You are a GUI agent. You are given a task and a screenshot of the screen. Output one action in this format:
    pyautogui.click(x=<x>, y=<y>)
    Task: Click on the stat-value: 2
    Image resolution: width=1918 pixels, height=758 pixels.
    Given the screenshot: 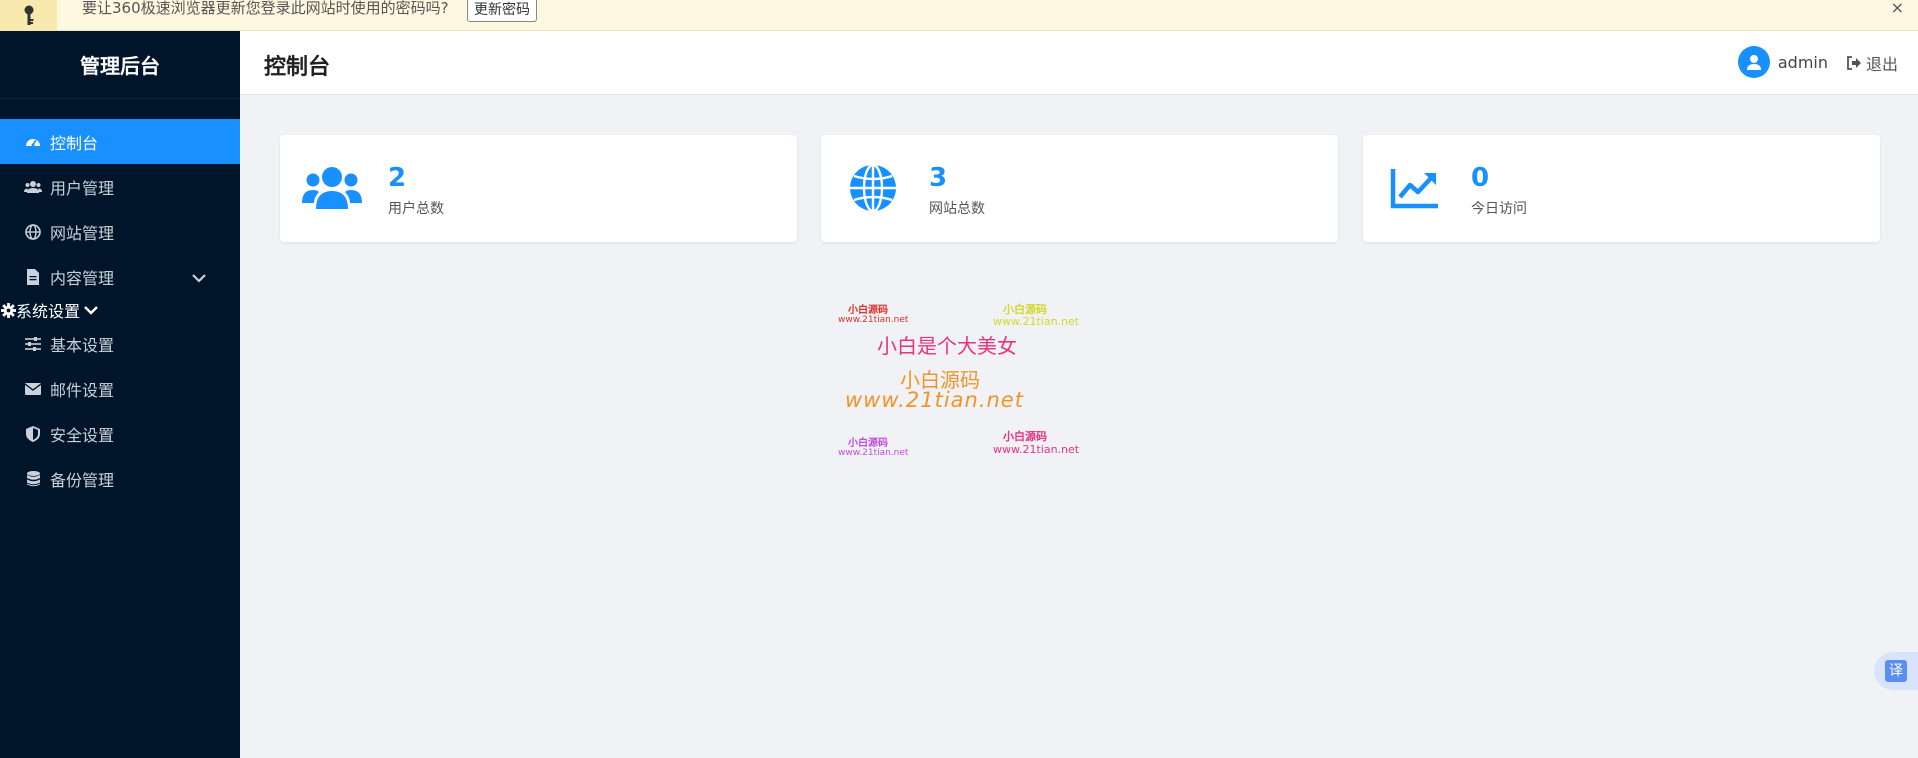 What is the action you would take?
    pyautogui.click(x=397, y=178)
    